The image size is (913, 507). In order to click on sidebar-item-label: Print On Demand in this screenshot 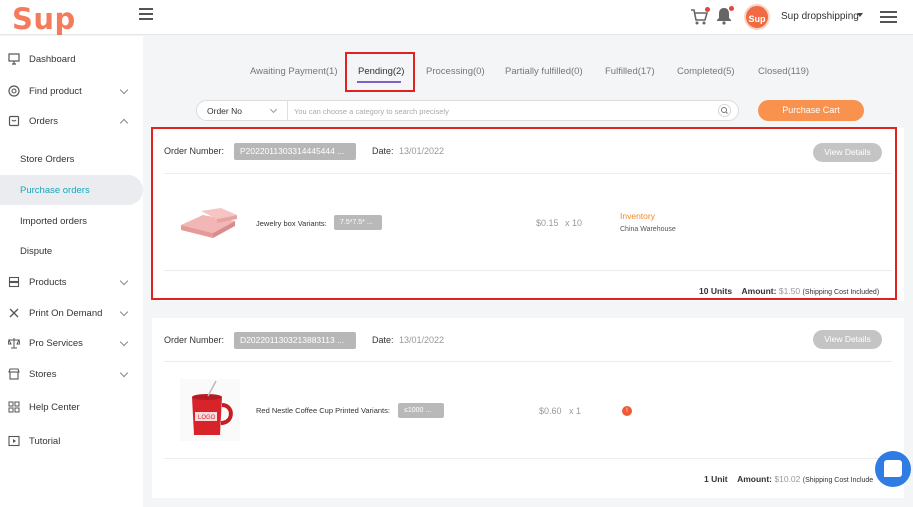, I will do `click(66, 313)`.